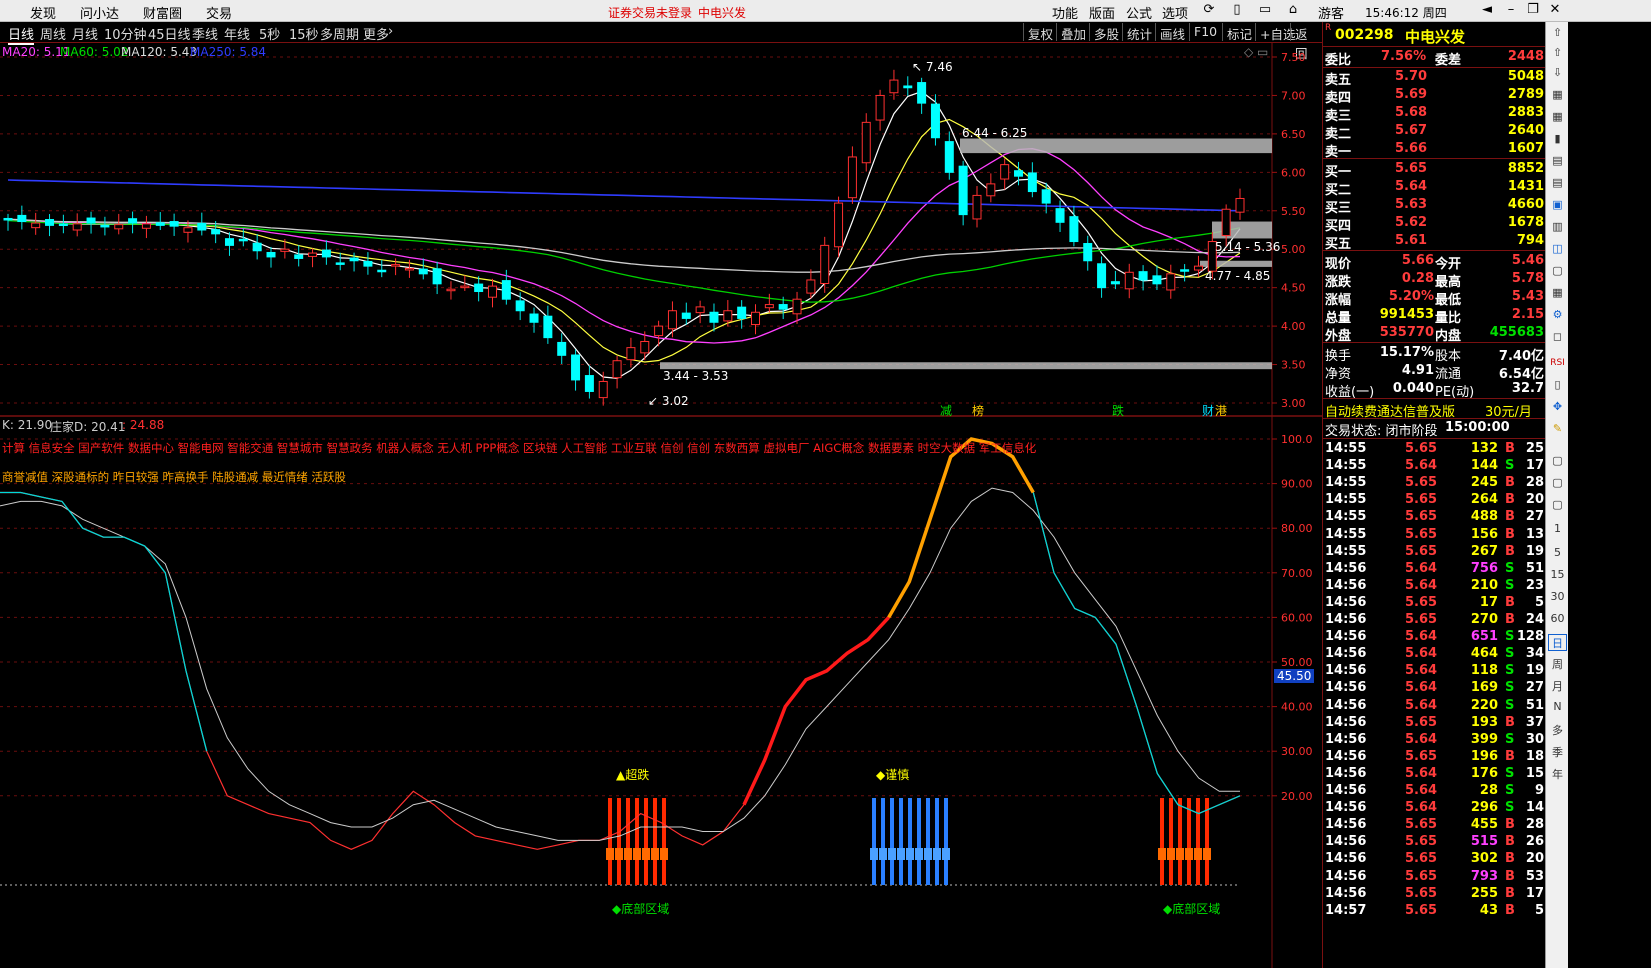 This screenshot has width=1651, height=968. What do you see at coordinates (1557, 686) in the screenshot?
I see `period-month-icon: 月` at bounding box center [1557, 686].